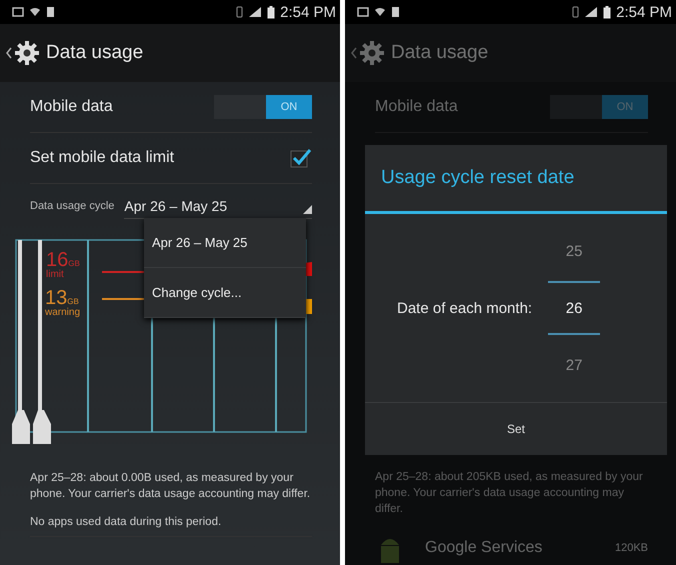 Image resolution: width=676 pixels, height=565 pixels. I want to click on setting-label: Set mobile data limit, so click(102, 158).